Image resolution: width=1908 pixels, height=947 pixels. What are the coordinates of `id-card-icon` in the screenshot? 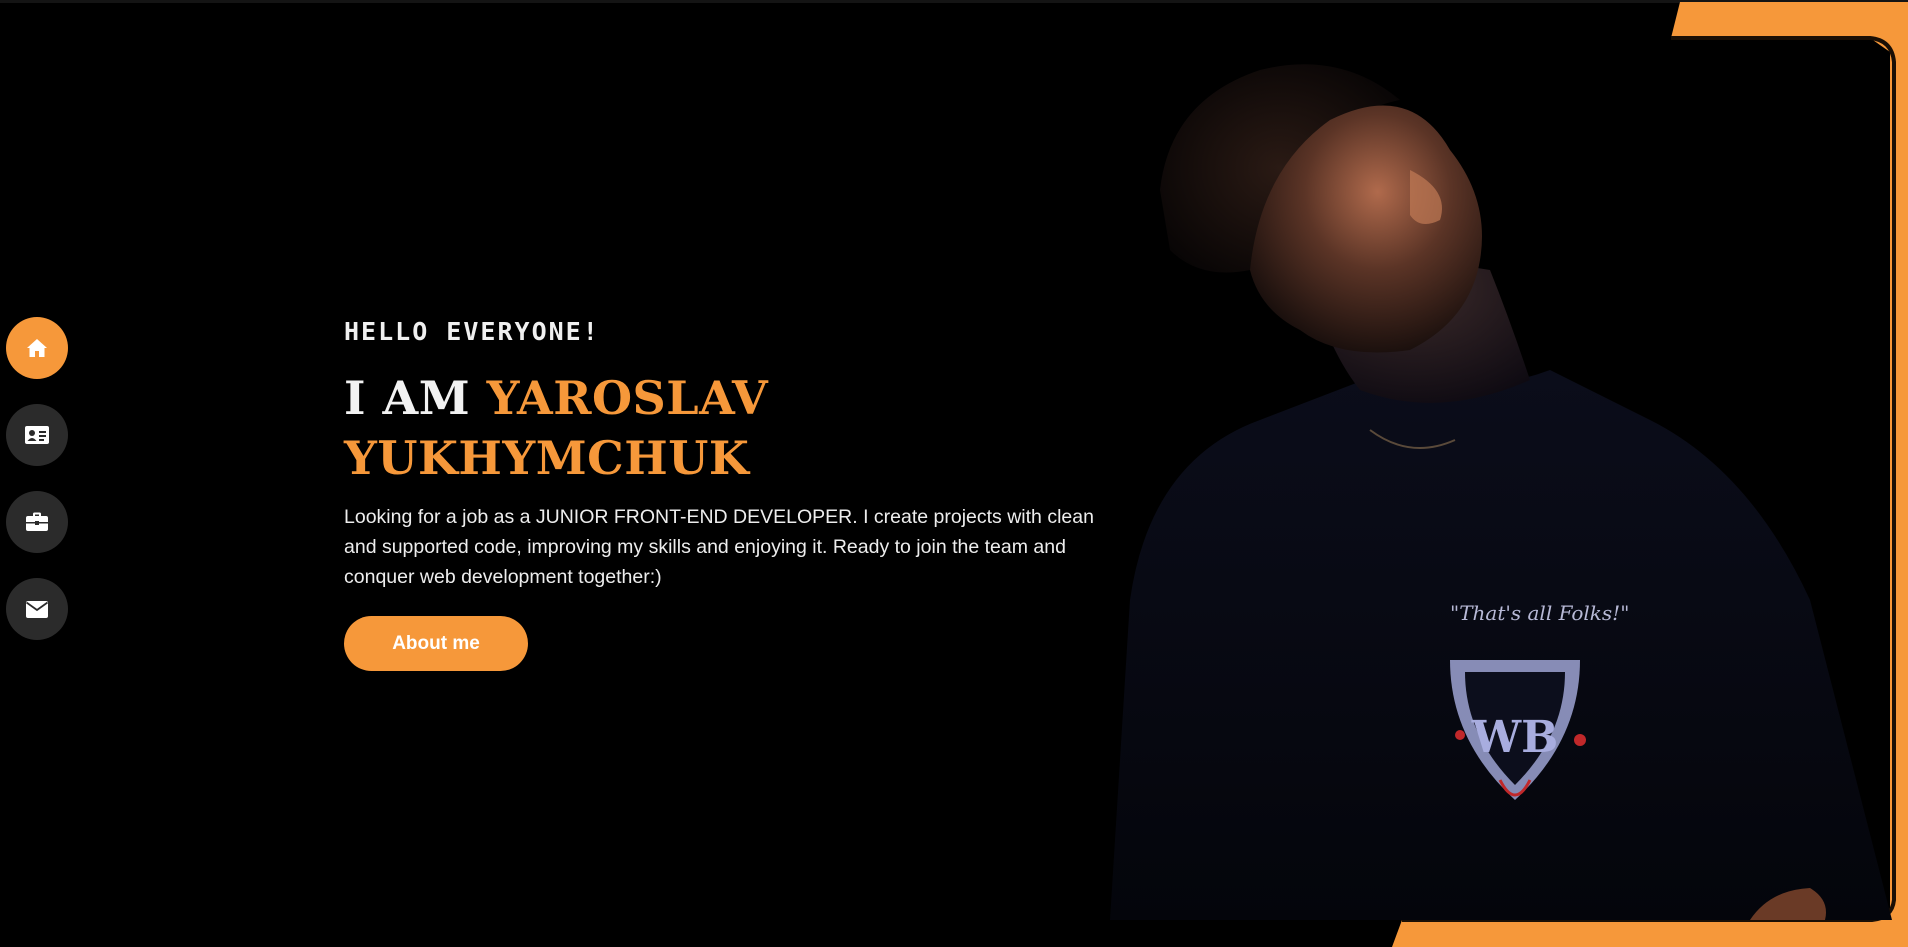 It's located at (37, 435).